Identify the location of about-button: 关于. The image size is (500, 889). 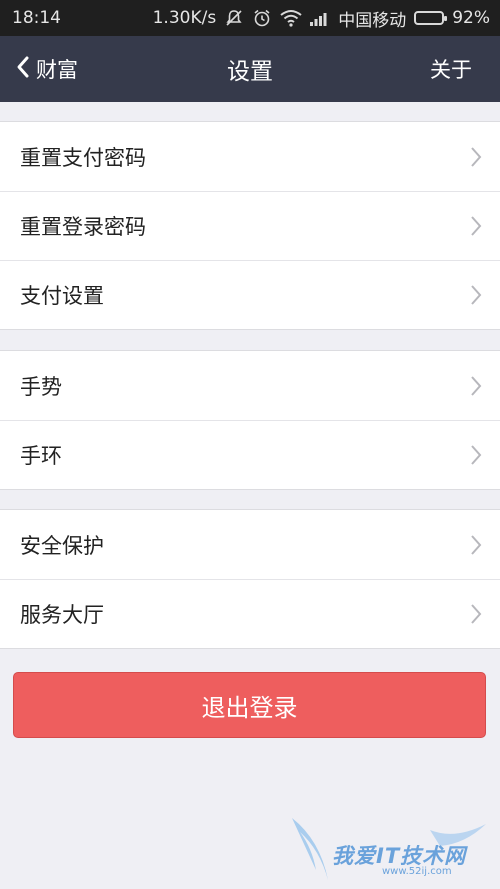
(451, 69).